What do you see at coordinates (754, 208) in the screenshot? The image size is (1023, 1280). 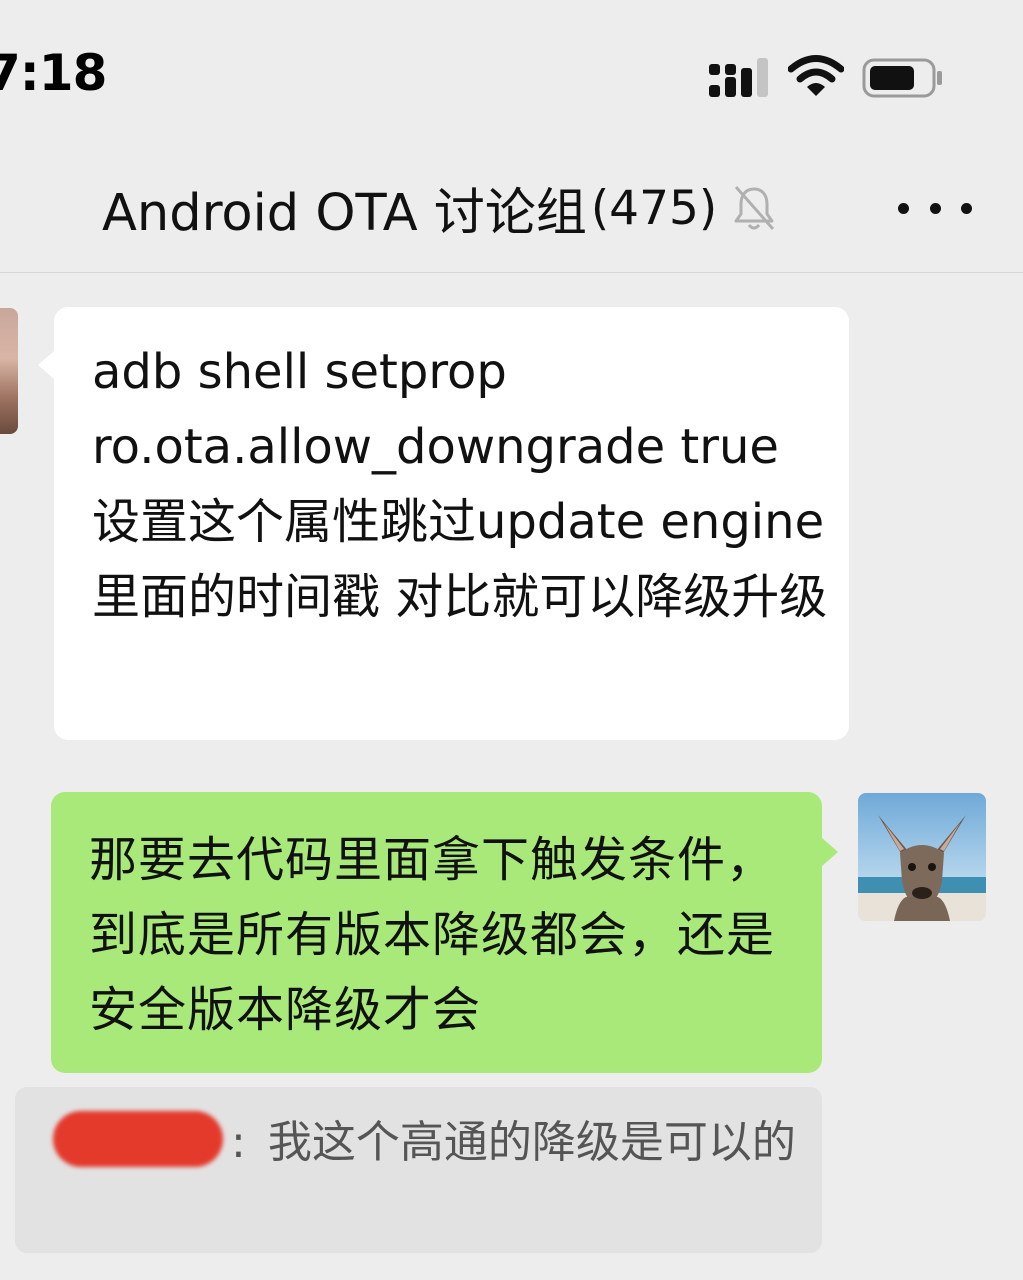 I see `bell-slash-icon` at bounding box center [754, 208].